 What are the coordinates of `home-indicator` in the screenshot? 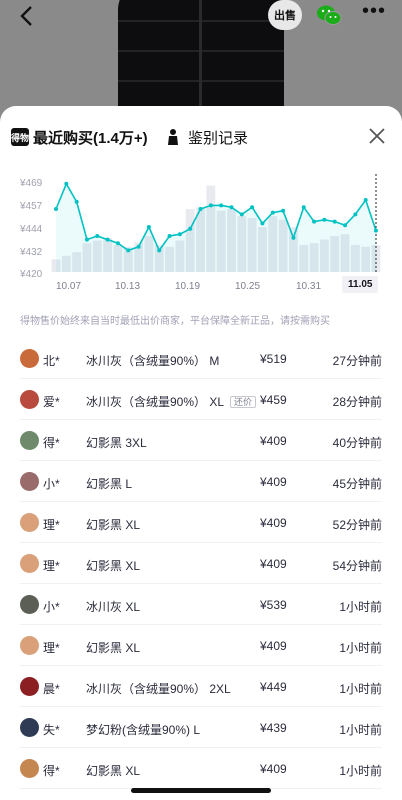 It's located at (201, 790).